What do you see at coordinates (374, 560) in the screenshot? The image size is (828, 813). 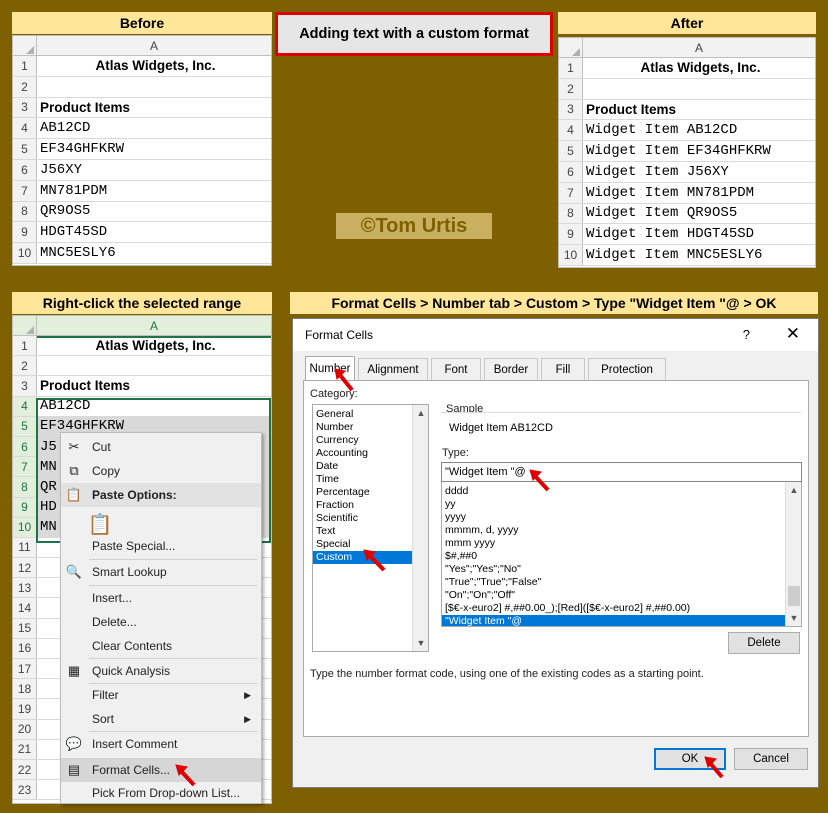 I see `arrow-to-custom` at bounding box center [374, 560].